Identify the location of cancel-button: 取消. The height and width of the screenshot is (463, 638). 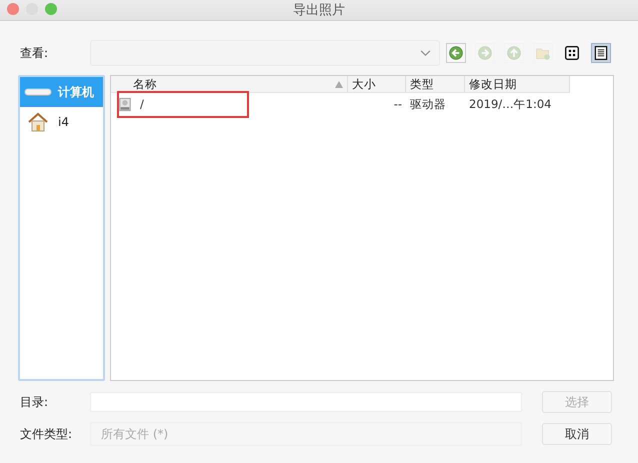
(577, 434).